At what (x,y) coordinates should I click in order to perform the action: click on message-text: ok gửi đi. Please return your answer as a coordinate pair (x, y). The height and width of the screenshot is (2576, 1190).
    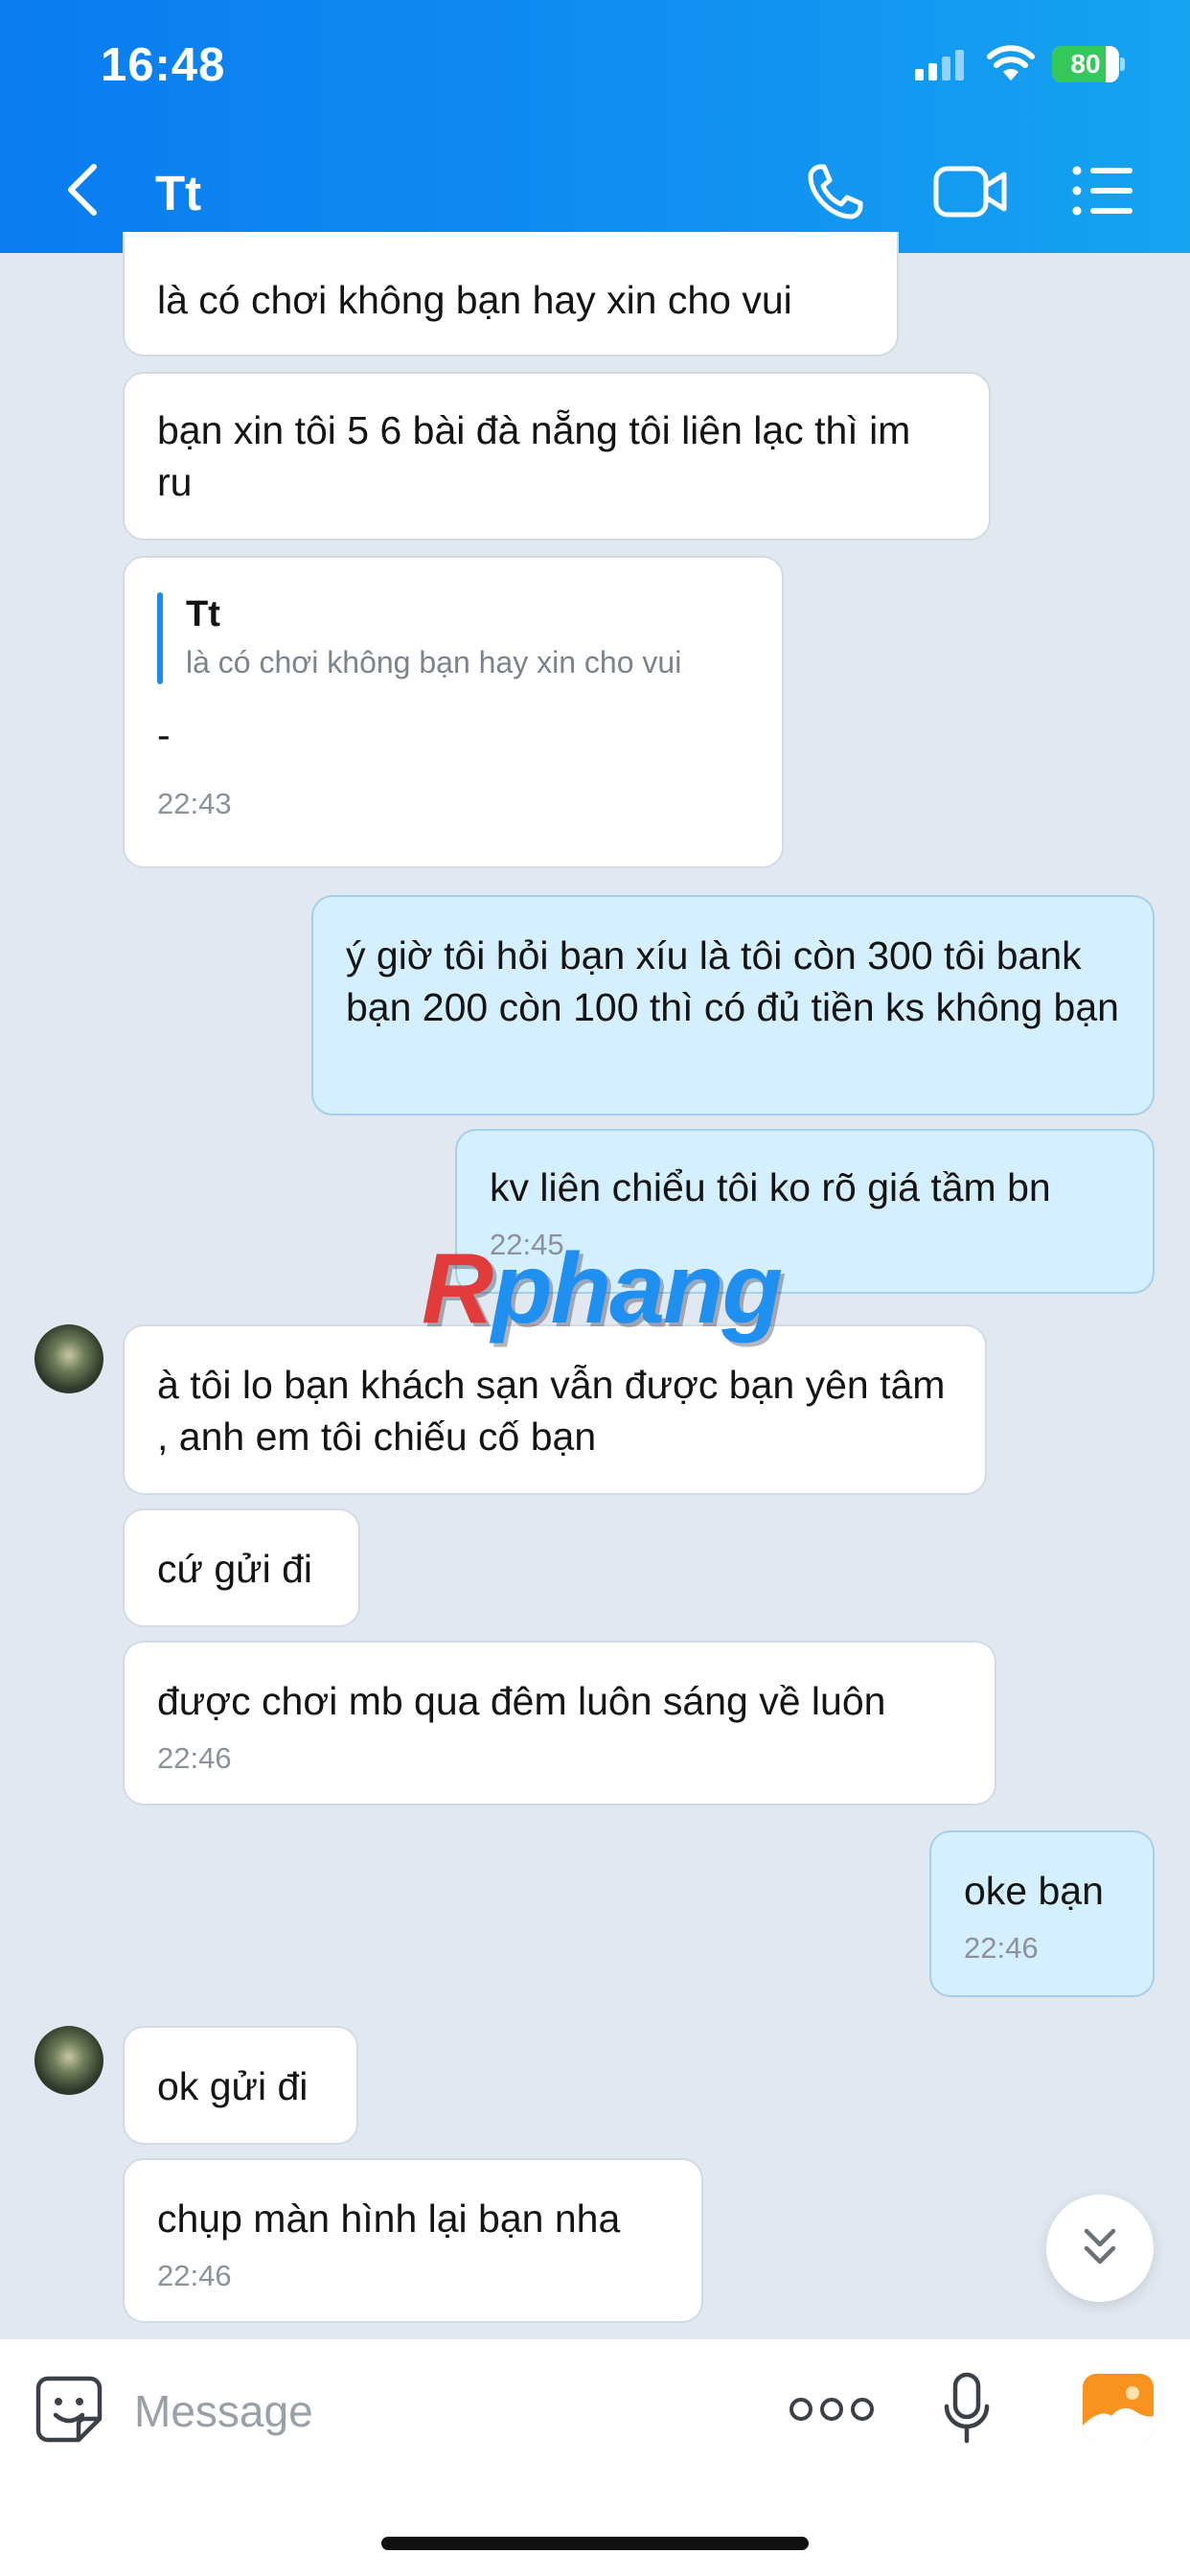
    Looking at the image, I should click on (233, 2086).